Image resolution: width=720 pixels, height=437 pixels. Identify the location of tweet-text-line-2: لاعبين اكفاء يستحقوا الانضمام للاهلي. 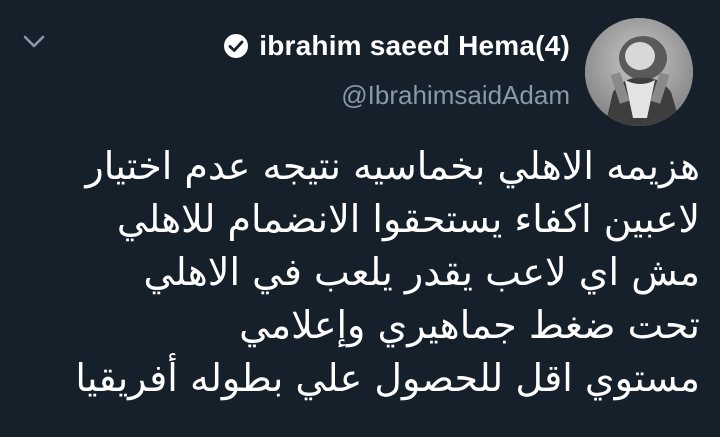
(408, 219).